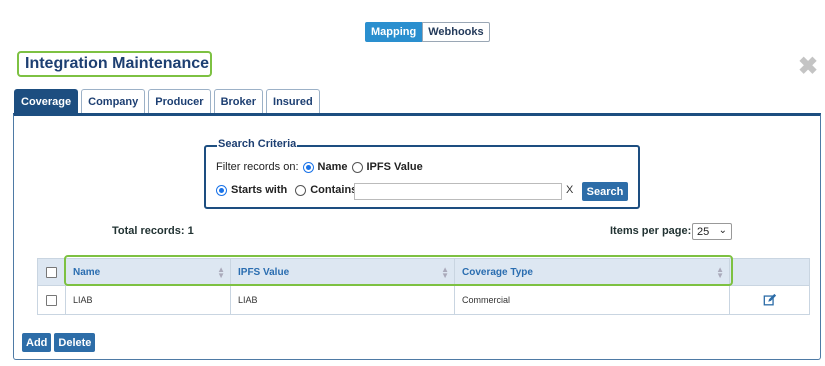 The height and width of the screenshot is (366, 825). I want to click on row-checkbox, so click(51, 300).